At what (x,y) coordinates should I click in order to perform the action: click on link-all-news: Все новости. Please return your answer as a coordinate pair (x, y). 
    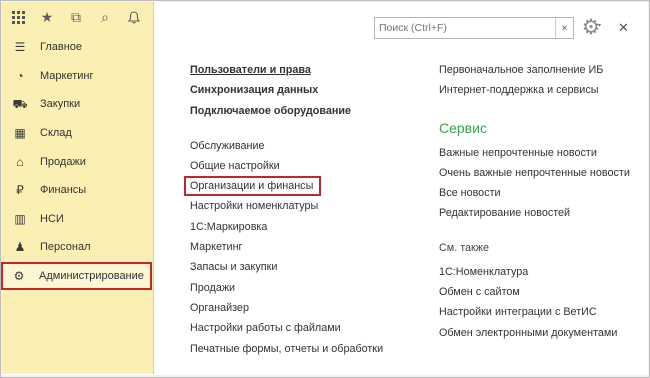
    Looking at the image, I should click on (539, 193).